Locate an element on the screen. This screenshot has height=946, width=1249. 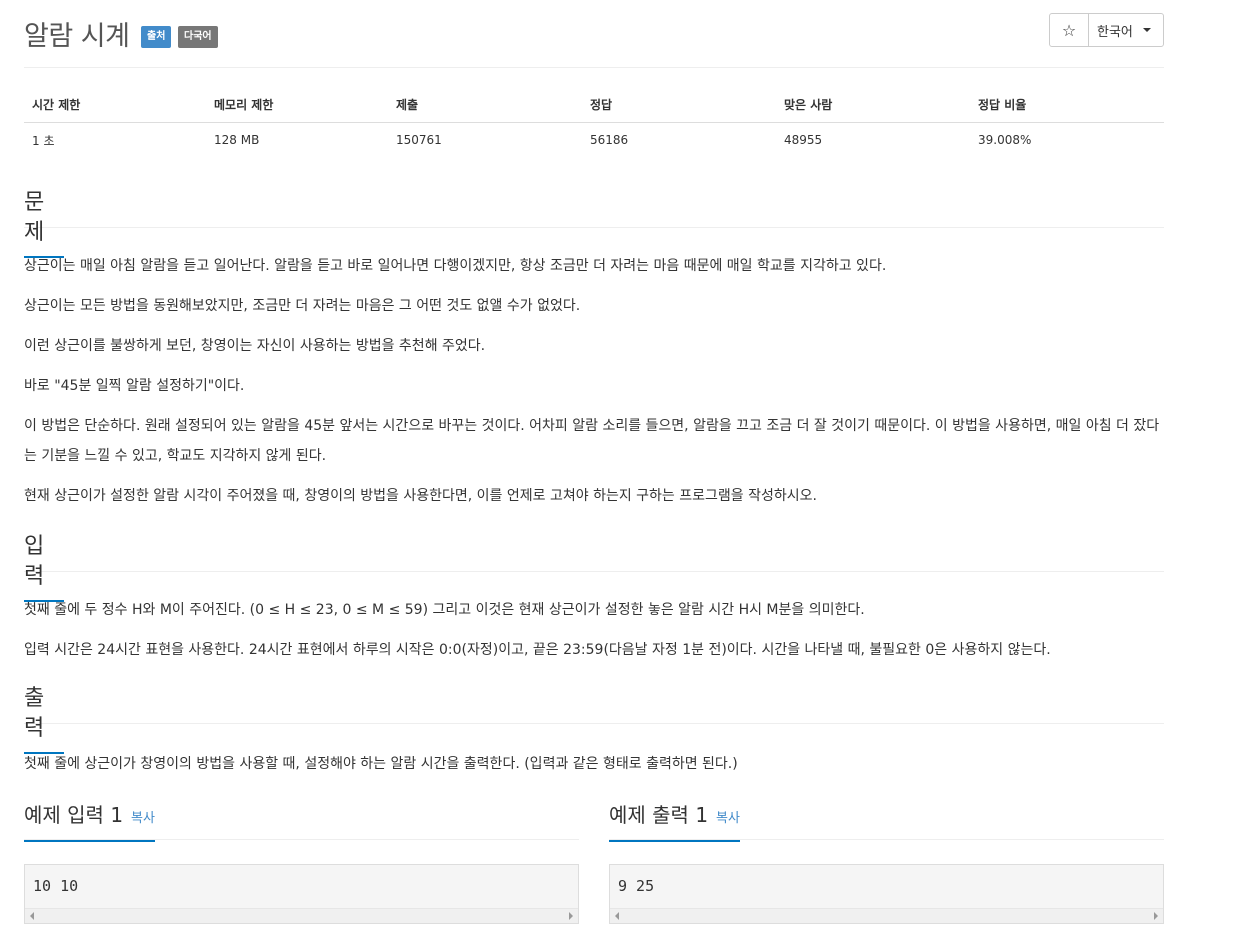
top-controls: ☆ 한국어 is located at coordinates (1106, 30).